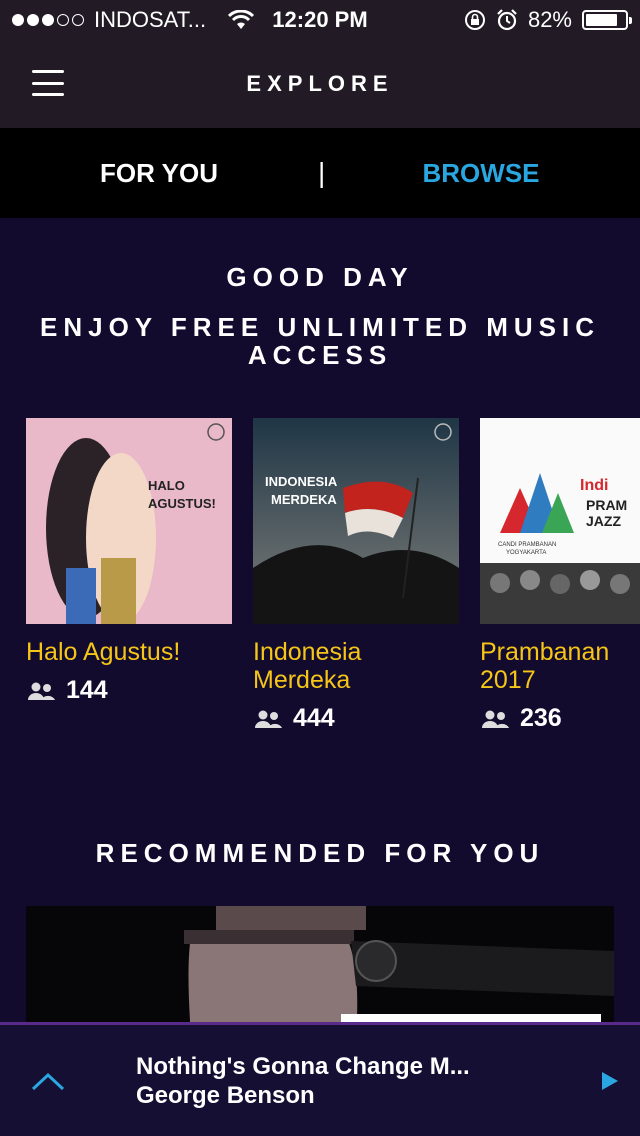 Image resolution: width=640 pixels, height=1136 pixels. I want to click on followers-count: 144, so click(87, 690).